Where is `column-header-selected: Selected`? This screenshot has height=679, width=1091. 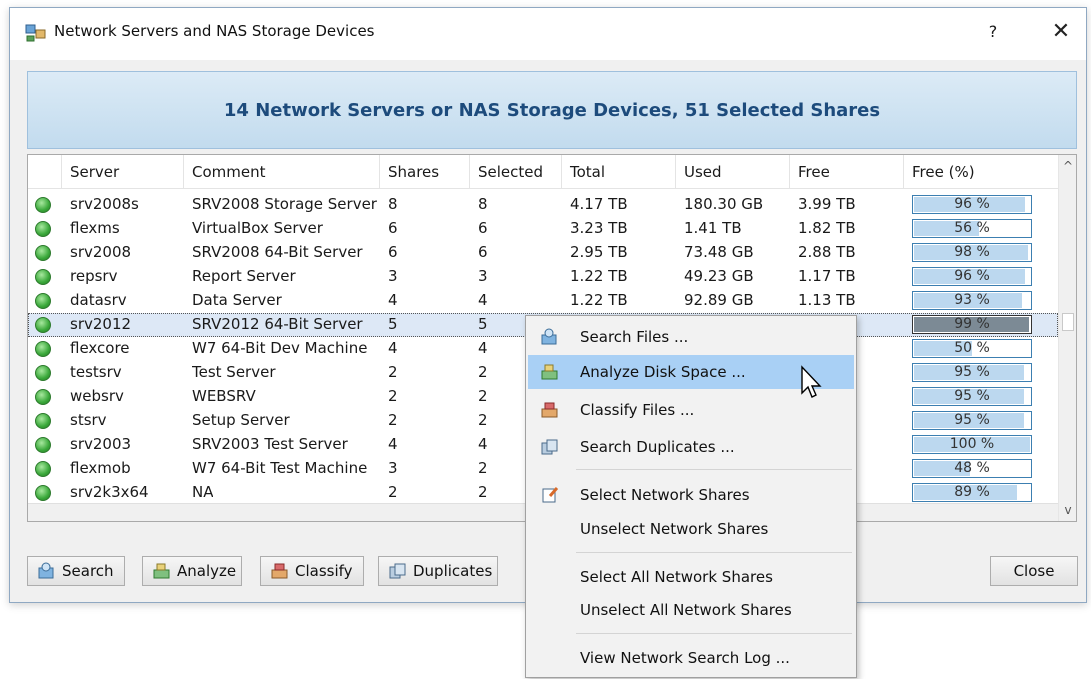
column-header-selected: Selected is located at coordinates (516, 172).